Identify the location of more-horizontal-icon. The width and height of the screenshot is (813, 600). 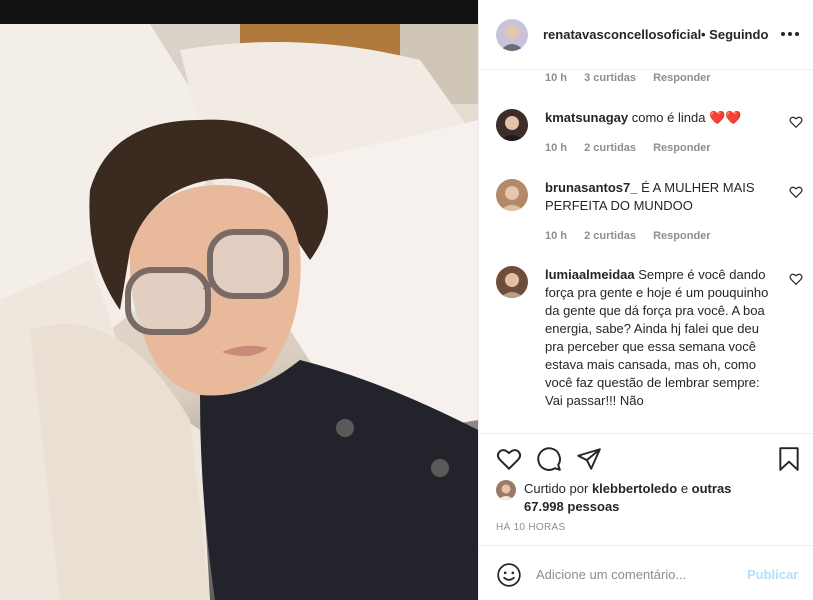
(790, 34).